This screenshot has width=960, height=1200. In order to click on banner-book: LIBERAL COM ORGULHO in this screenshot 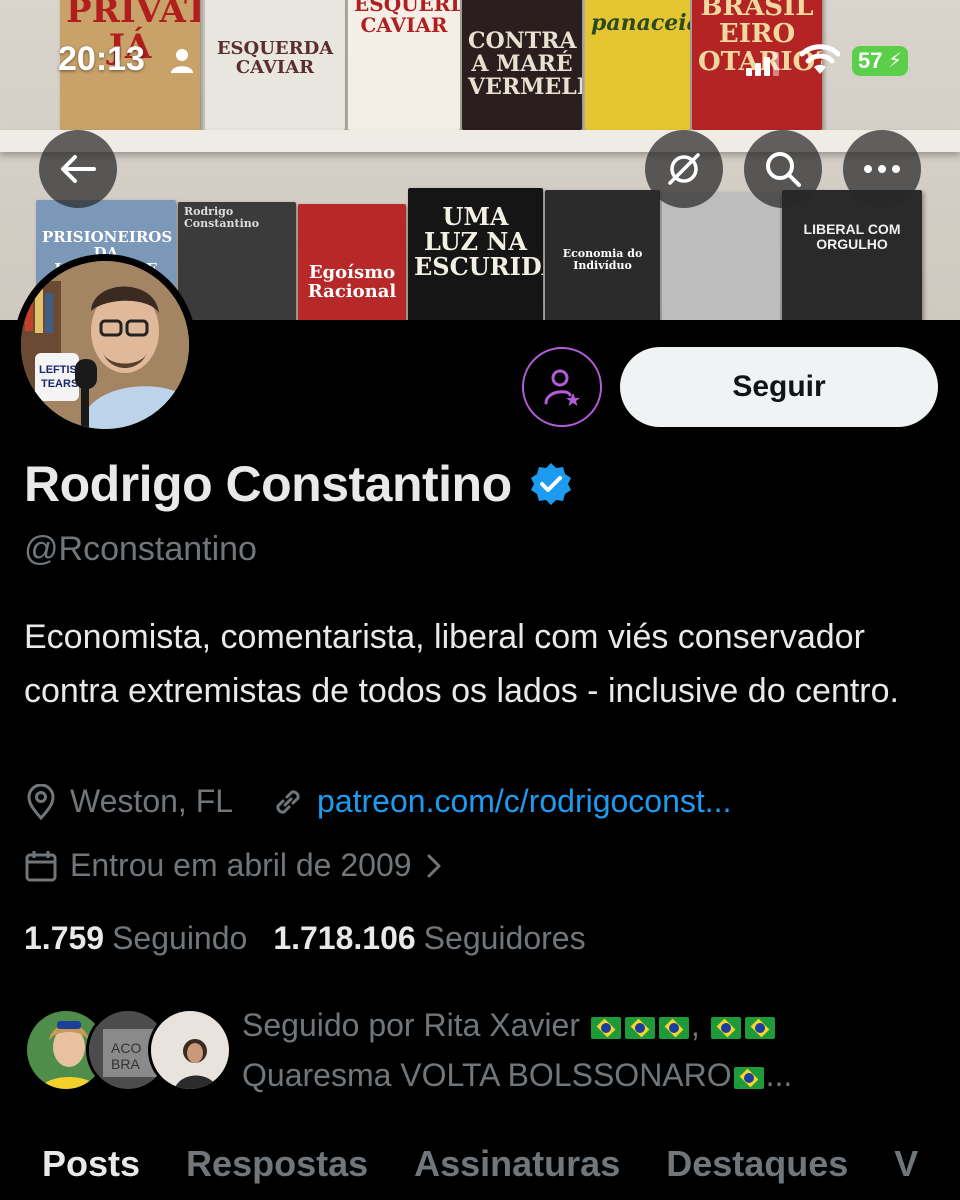, I will do `click(852, 255)`.